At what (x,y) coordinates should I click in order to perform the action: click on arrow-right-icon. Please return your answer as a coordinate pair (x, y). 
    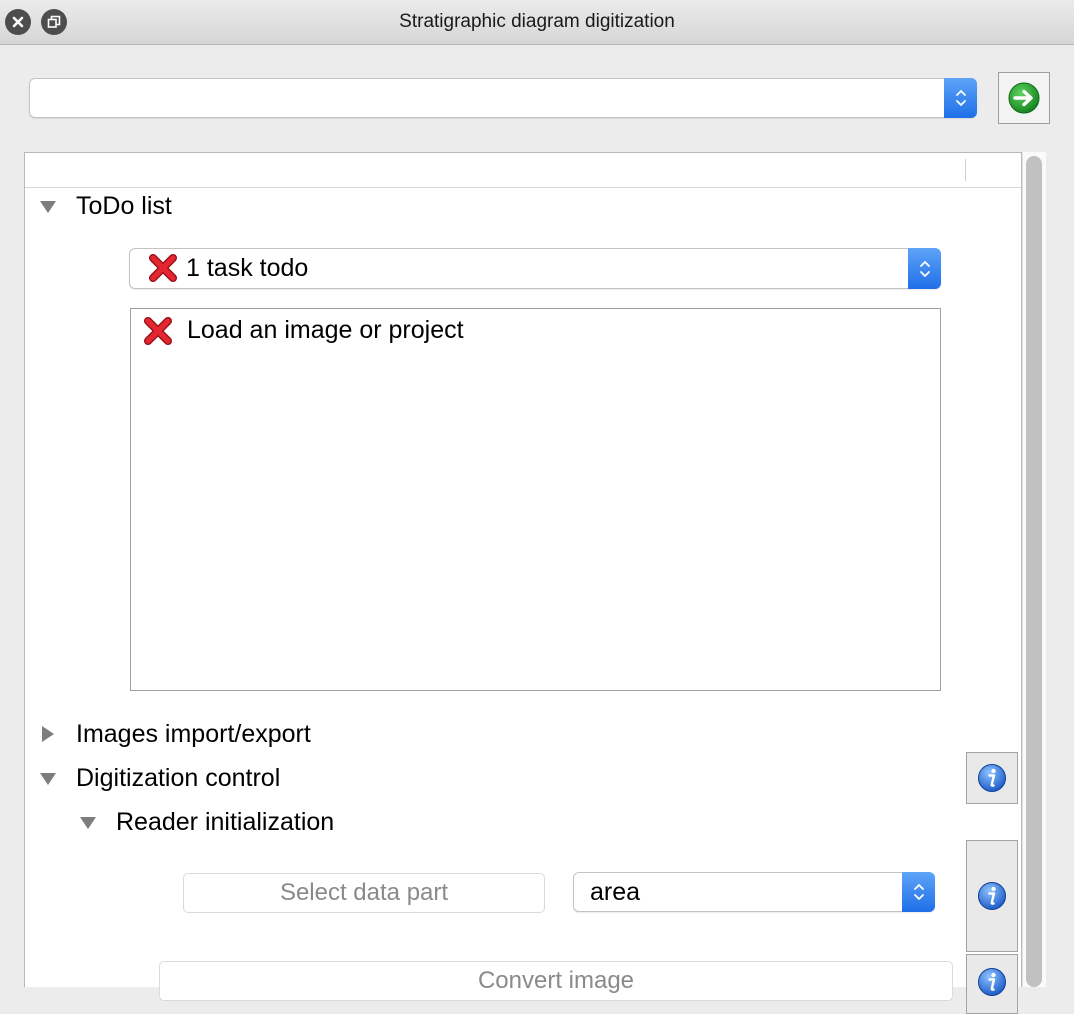
    Looking at the image, I should click on (1024, 98).